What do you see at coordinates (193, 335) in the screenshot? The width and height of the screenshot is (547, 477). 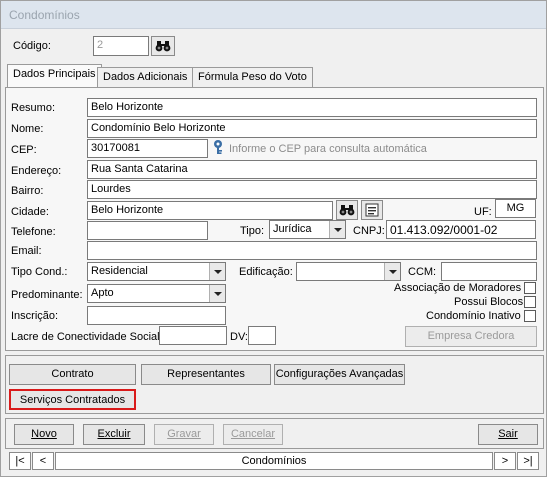 I see `lacre-field` at bounding box center [193, 335].